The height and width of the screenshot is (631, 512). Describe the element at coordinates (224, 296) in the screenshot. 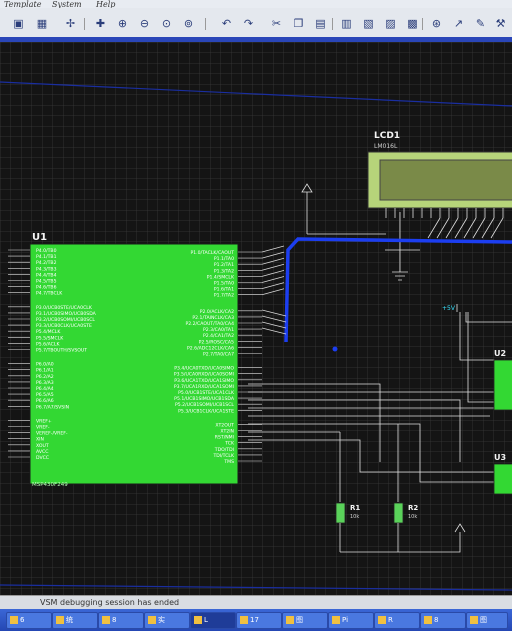

I see `mcu-pin-label-right: P1.7/TA2` at that location.